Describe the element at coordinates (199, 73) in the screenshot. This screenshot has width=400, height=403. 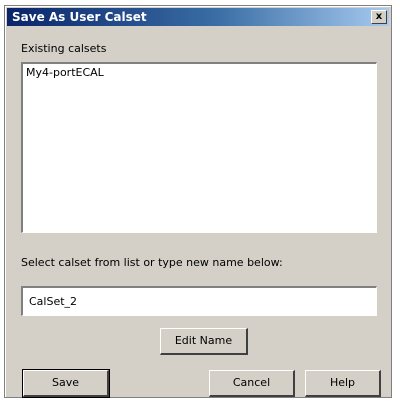
I see `list-item: My4-portECAL` at that location.